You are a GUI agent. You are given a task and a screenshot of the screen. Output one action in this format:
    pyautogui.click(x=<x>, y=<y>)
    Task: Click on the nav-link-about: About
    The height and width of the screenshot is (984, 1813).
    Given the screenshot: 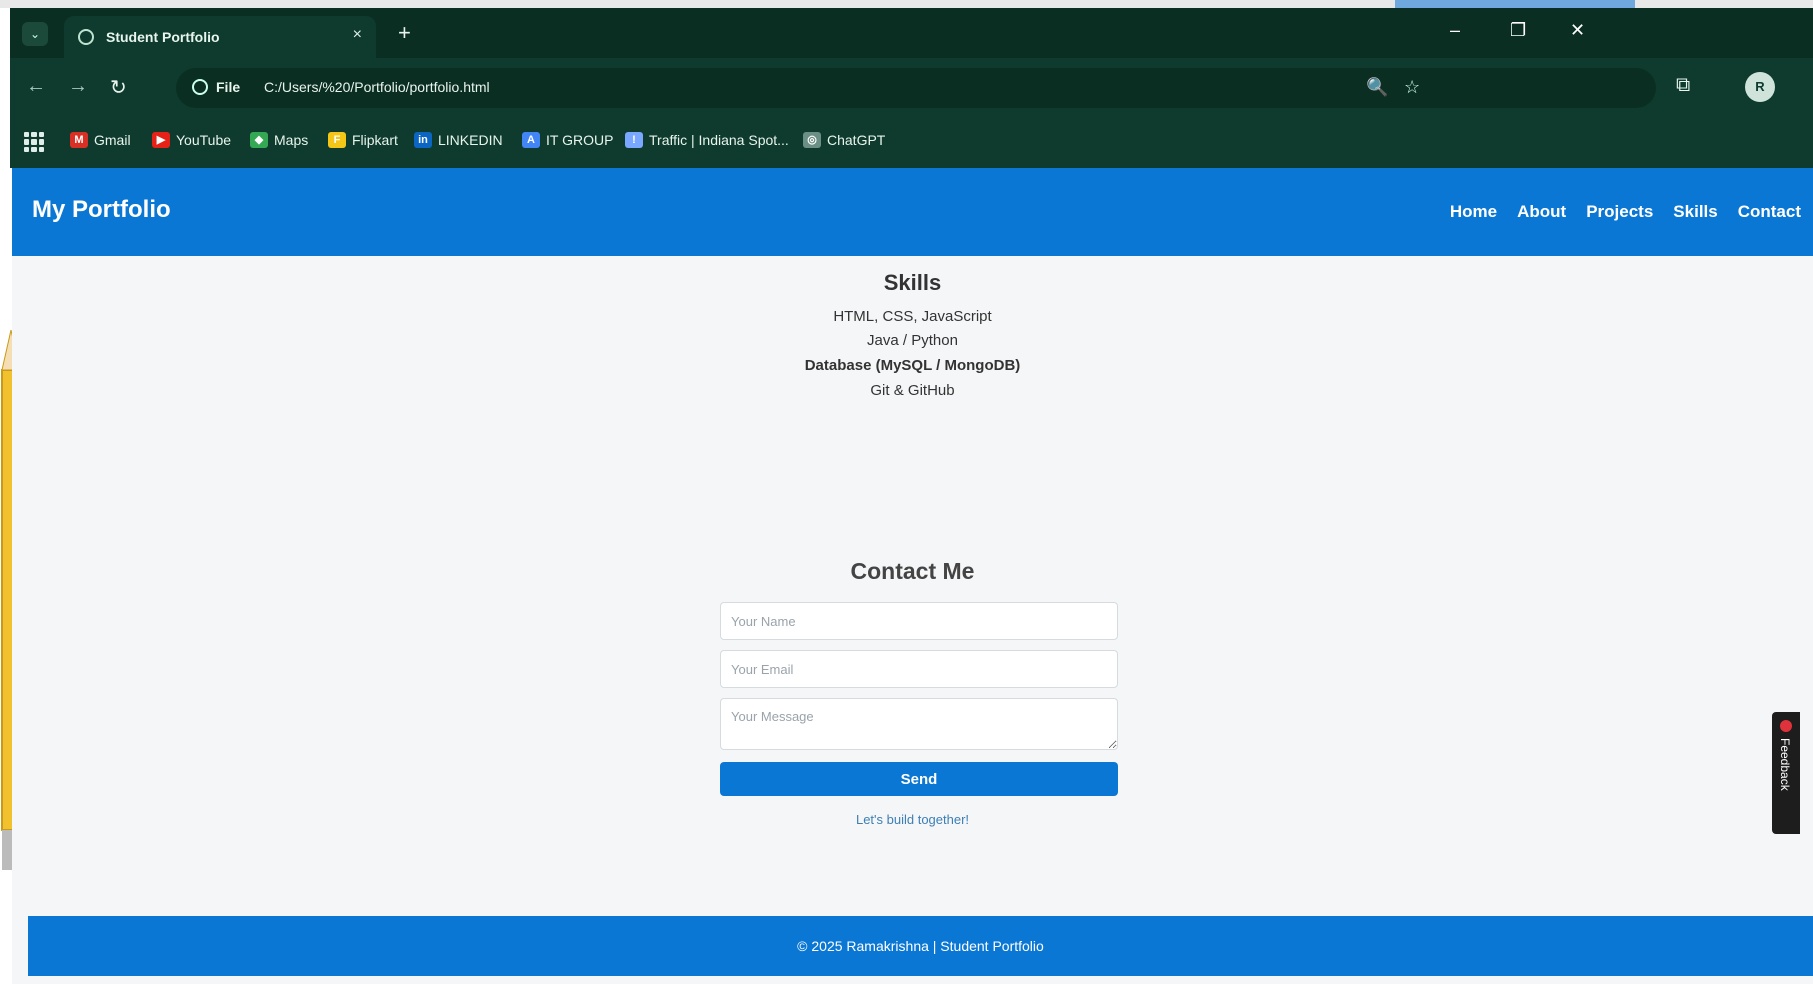 What is the action you would take?
    pyautogui.click(x=1541, y=212)
    